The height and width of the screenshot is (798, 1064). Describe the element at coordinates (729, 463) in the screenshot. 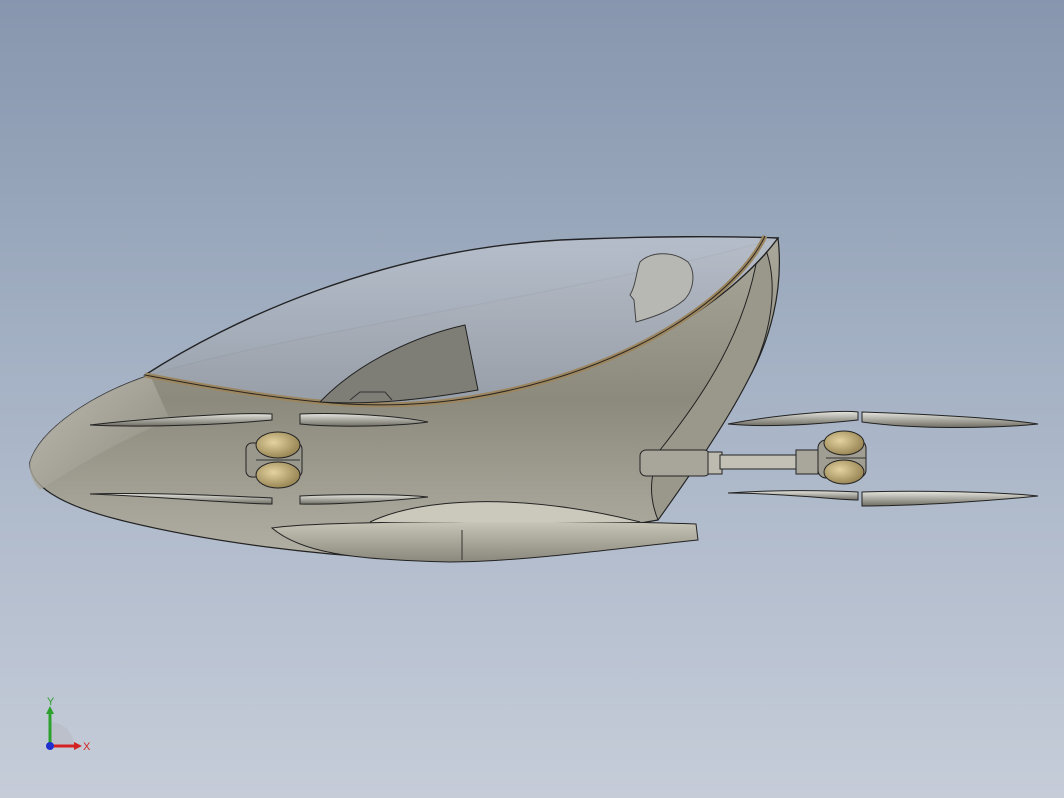

I see `tail-boom` at that location.